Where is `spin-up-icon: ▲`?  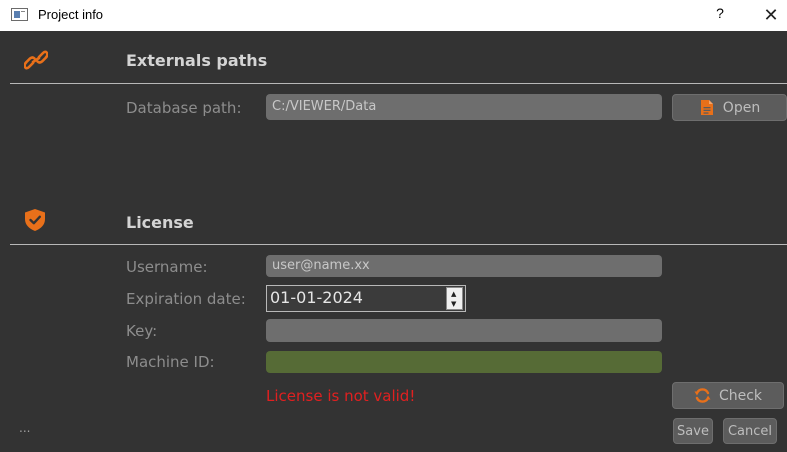
spin-up-icon: ▲ is located at coordinates (453, 294).